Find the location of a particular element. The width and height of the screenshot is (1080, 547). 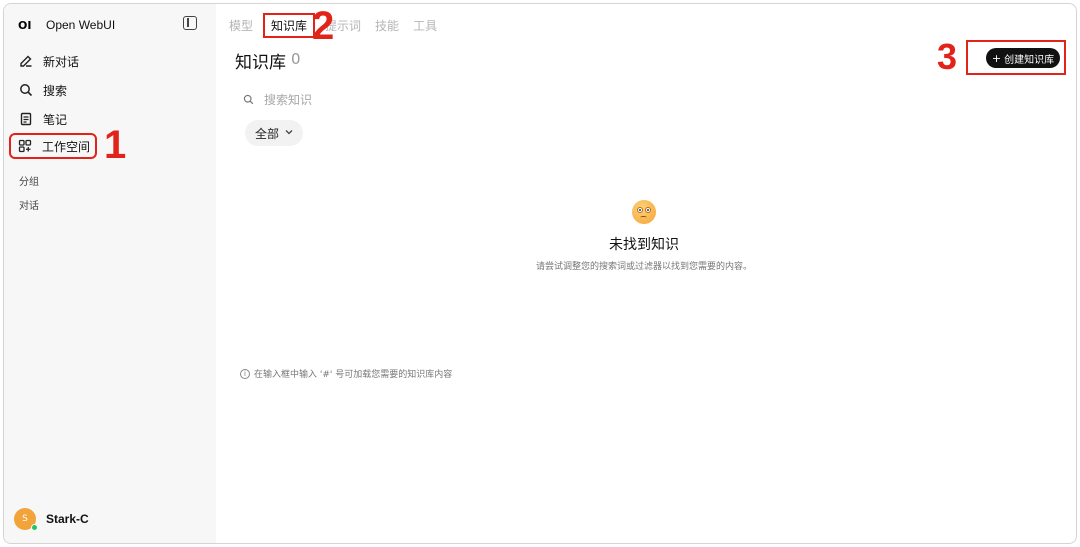

knowledge-hint: i 在输入框中输入 '#' 号可加载您需要的知识库内容 is located at coordinates (346, 373).